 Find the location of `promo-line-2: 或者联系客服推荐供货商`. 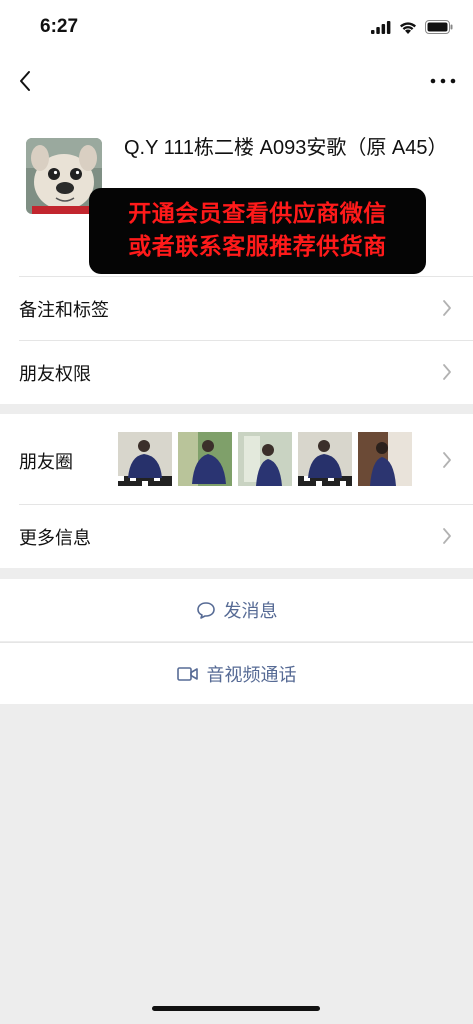

promo-line-2: 或者联系客服推荐供货商 is located at coordinates (257, 247).